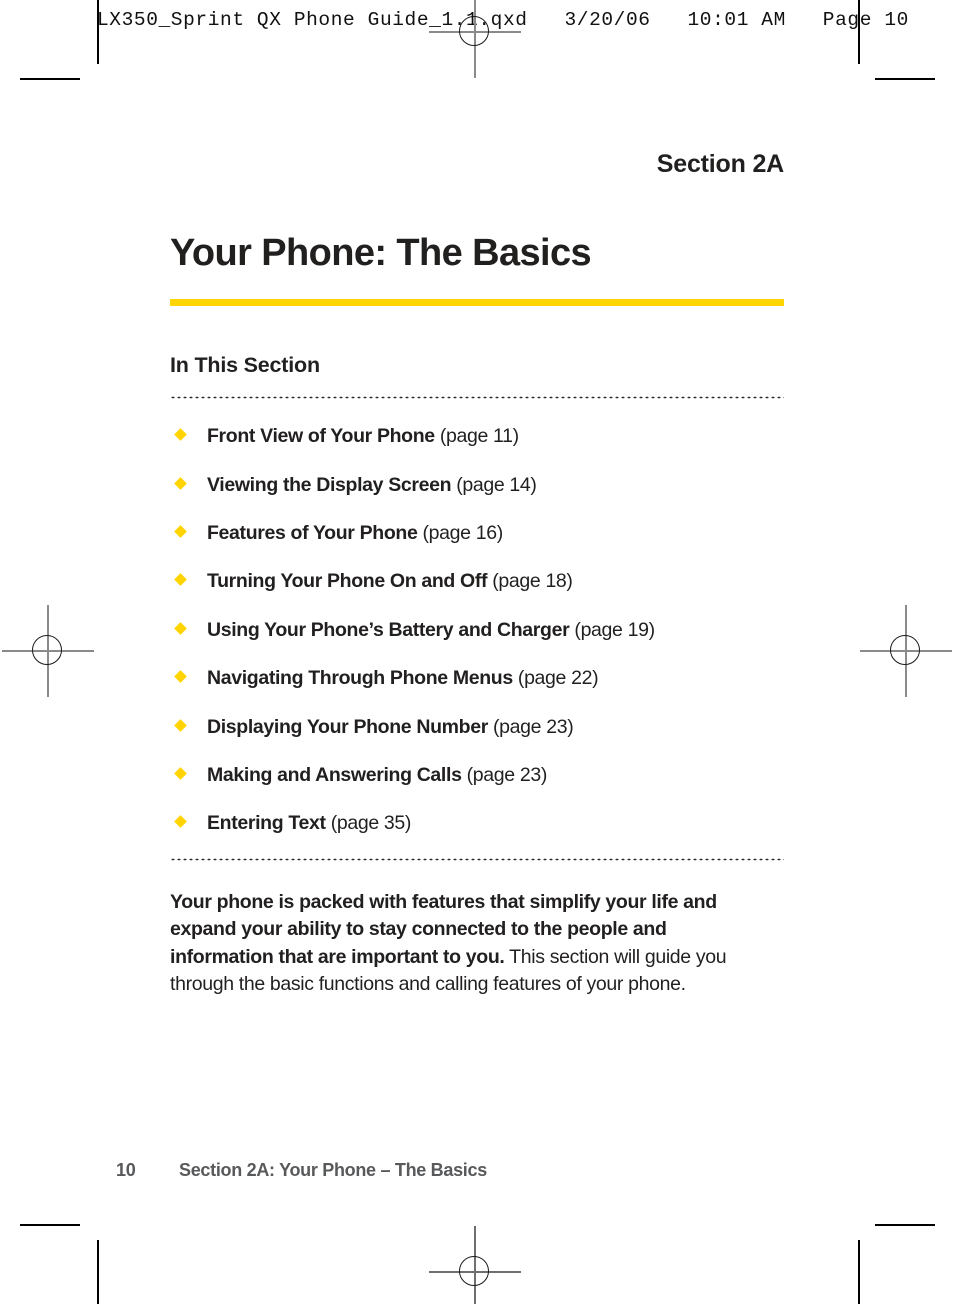  I want to click on crop-mark-top-left-vertical, so click(98, 32).